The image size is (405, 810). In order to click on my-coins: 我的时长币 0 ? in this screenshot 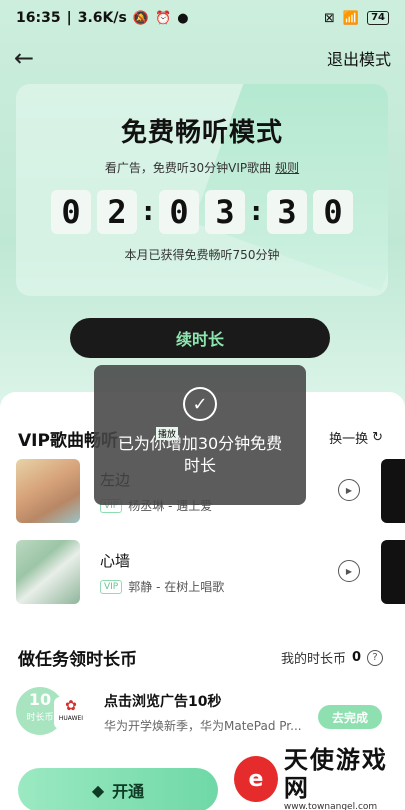, I will do `click(332, 657)`.